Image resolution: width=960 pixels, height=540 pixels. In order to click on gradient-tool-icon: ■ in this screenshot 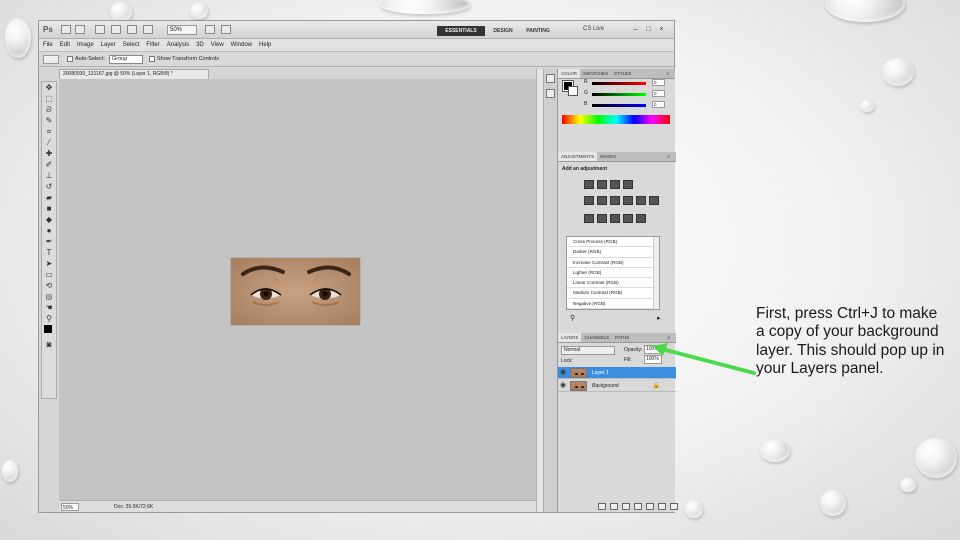, I will do `click(49, 209)`.